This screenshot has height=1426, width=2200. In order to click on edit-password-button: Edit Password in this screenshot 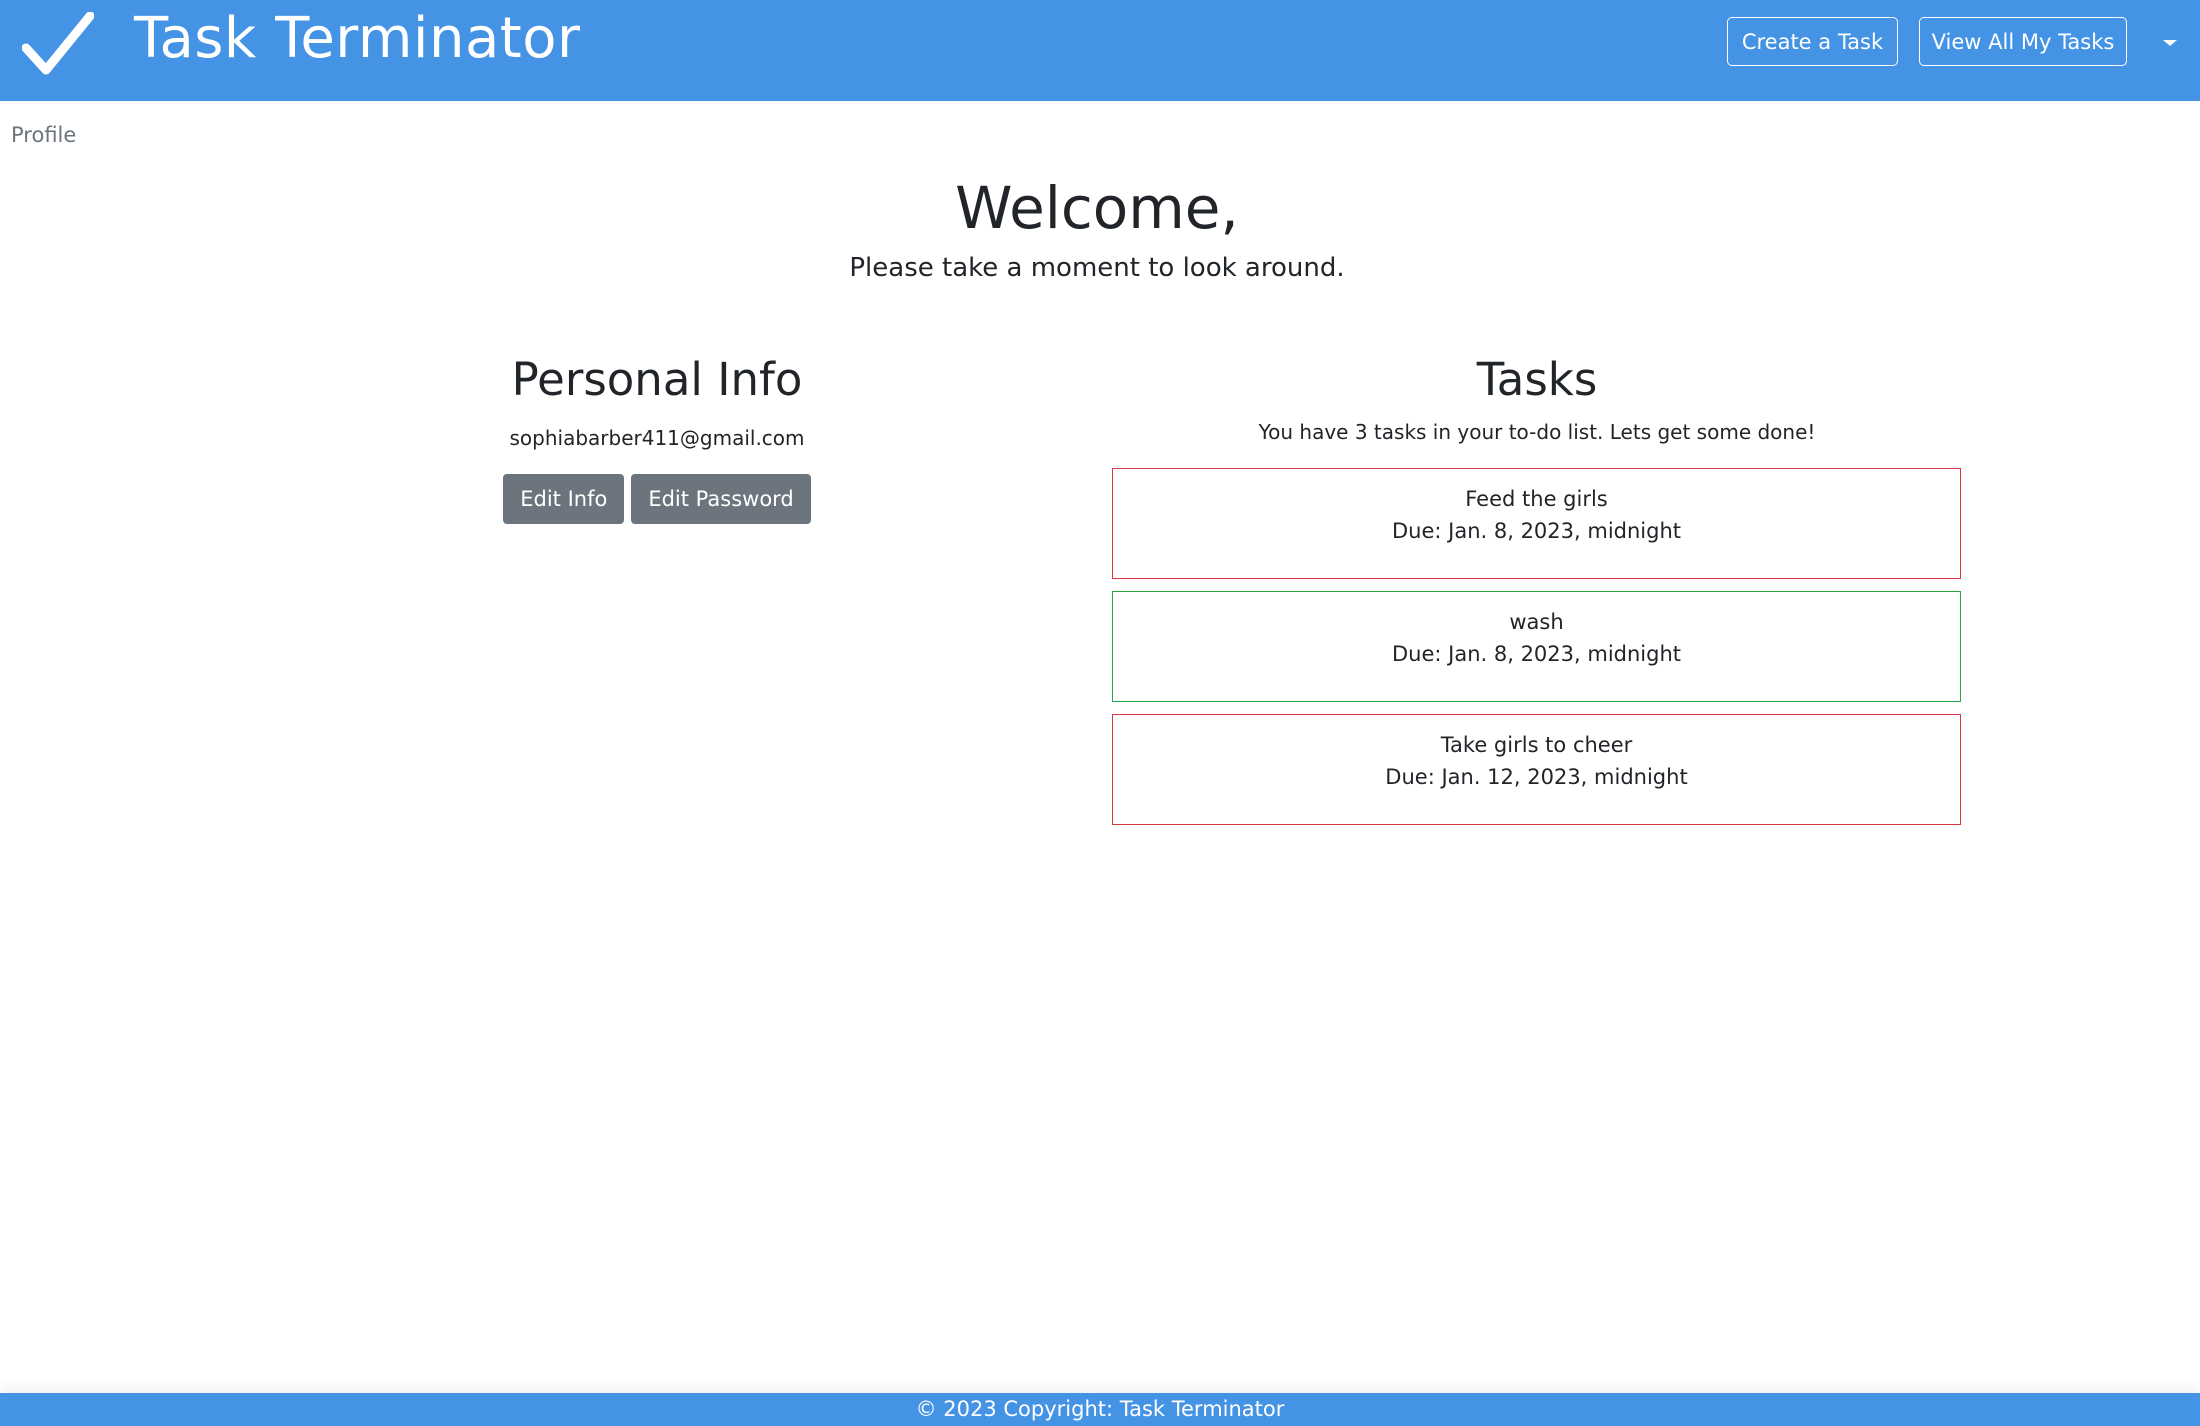, I will do `click(721, 499)`.